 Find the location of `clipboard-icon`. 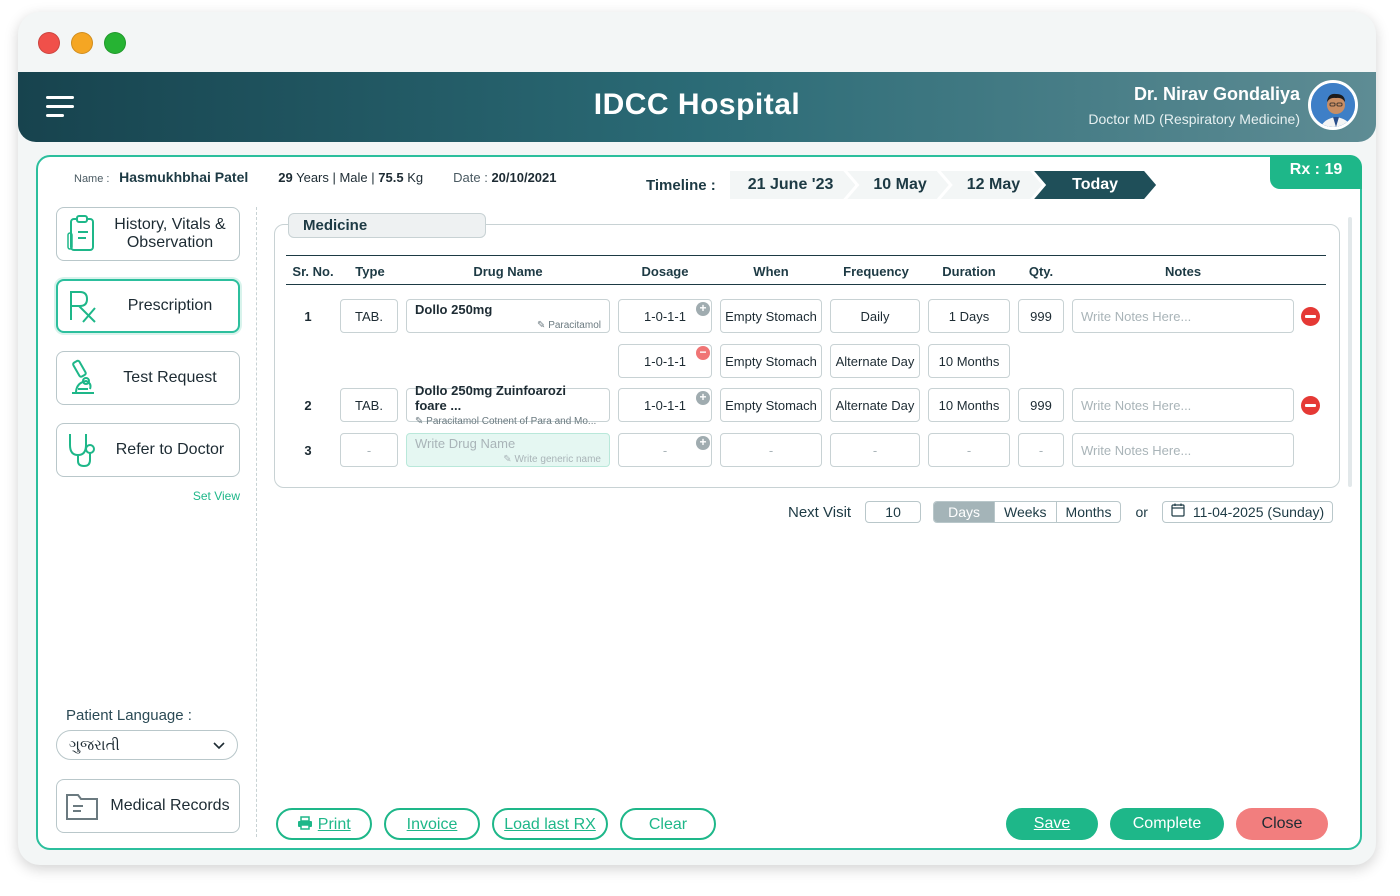

clipboard-icon is located at coordinates (82, 234).